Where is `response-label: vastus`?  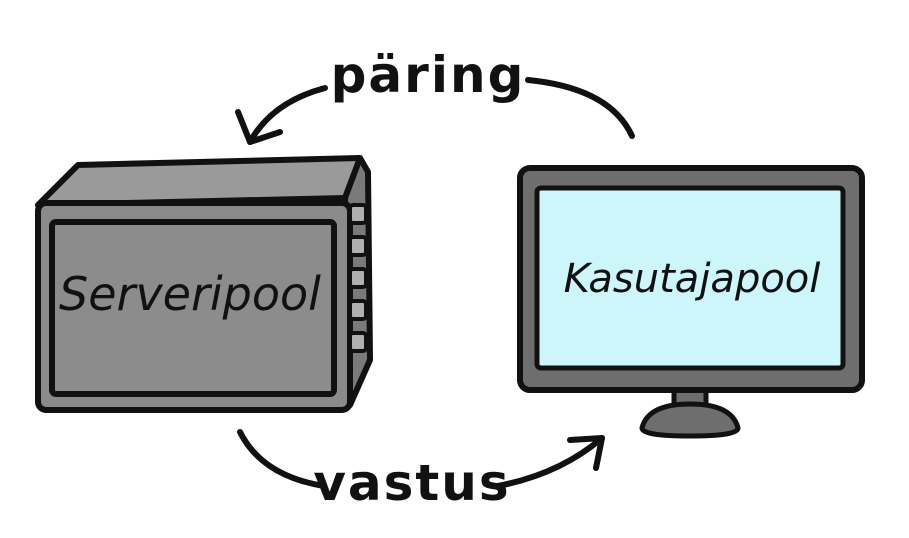 response-label: vastus is located at coordinates (411, 483).